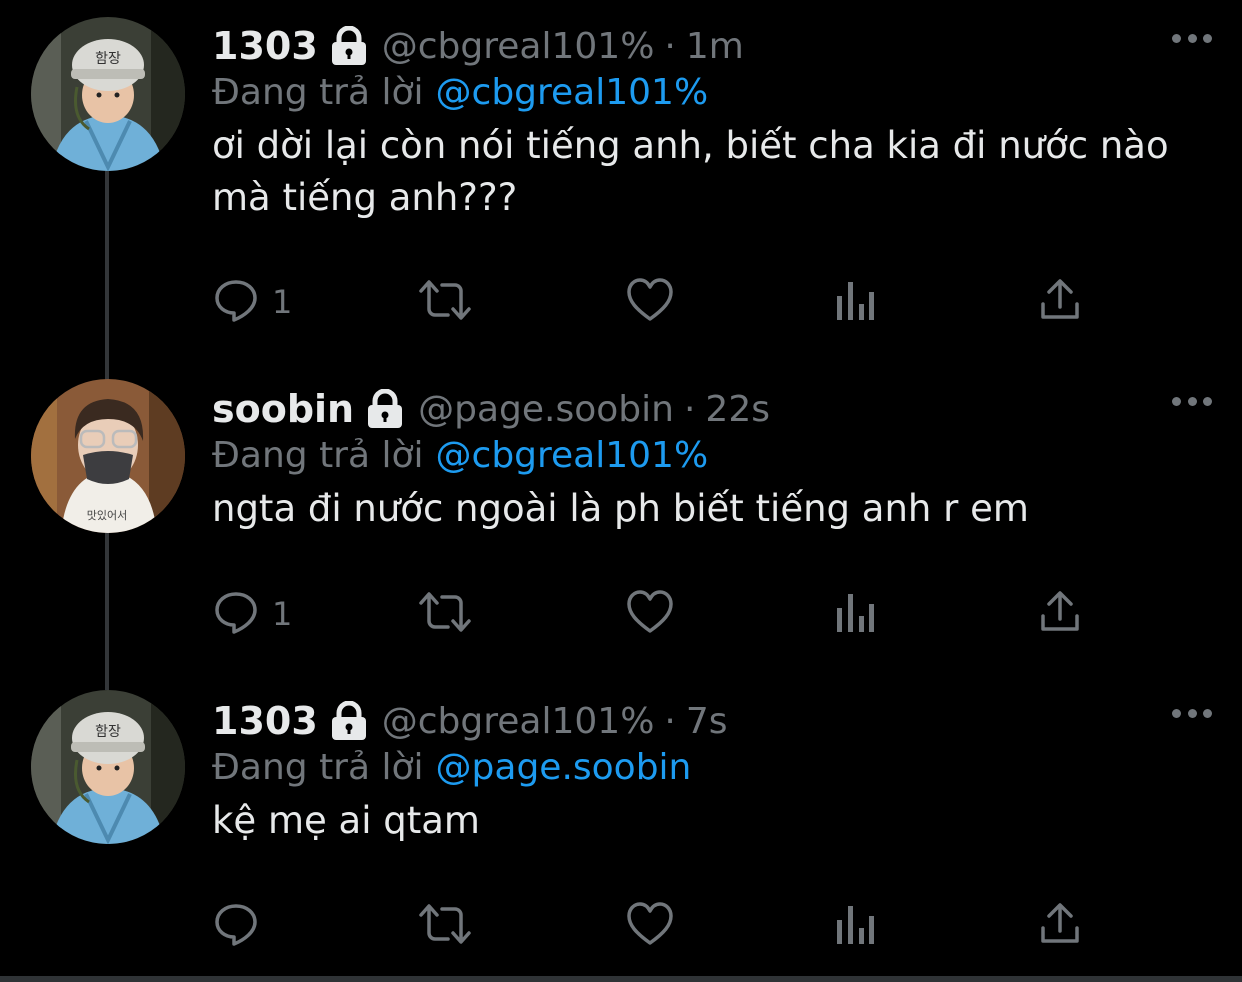 The width and height of the screenshot is (1242, 982). Describe the element at coordinates (107, 515) in the screenshot. I see `svg-text: 맛있어서` at that location.